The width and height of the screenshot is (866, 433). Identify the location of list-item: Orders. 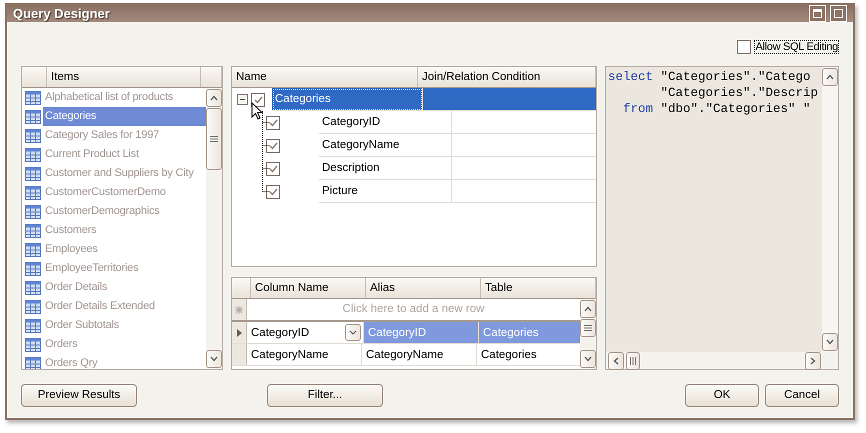
(124, 344).